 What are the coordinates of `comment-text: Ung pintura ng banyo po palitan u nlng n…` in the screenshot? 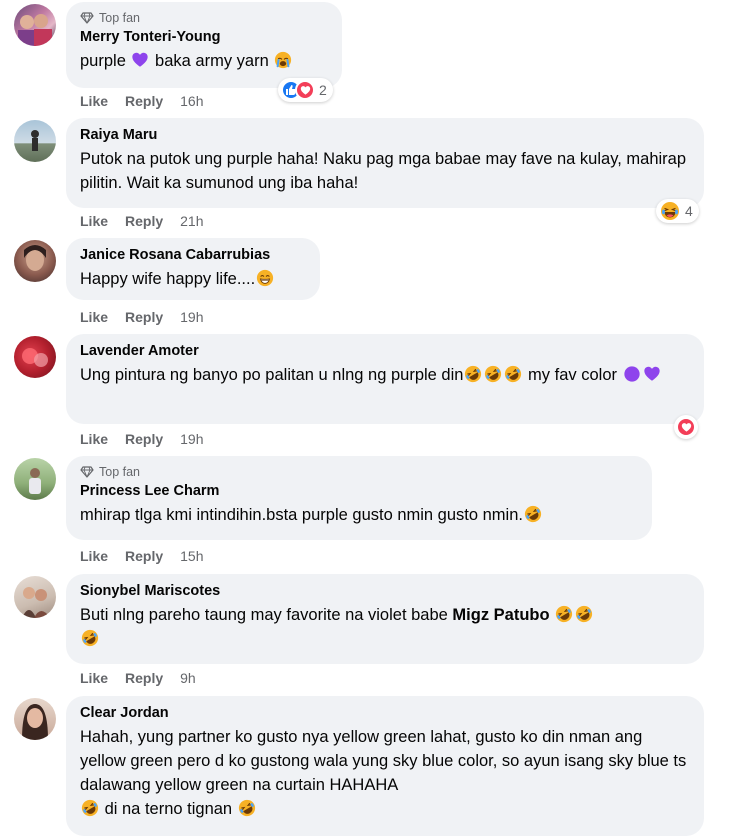 It's located at (385, 375).